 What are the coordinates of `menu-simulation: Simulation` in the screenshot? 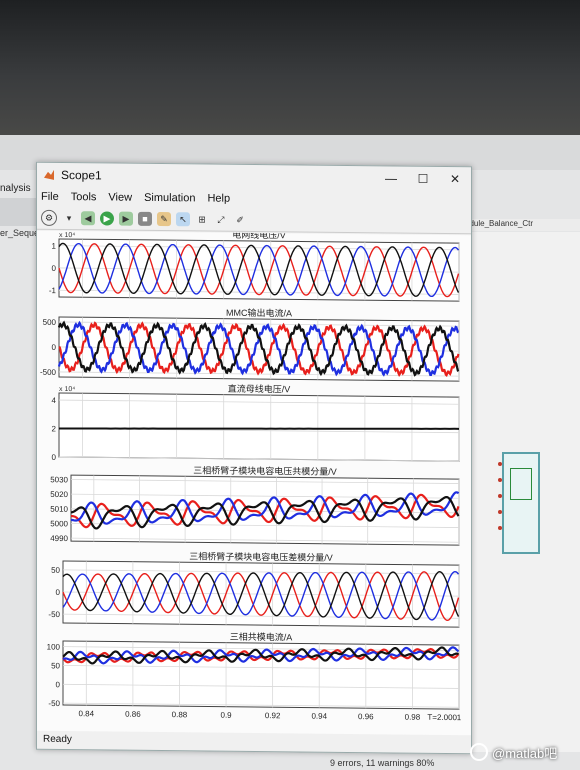 It's located at (169, 198).